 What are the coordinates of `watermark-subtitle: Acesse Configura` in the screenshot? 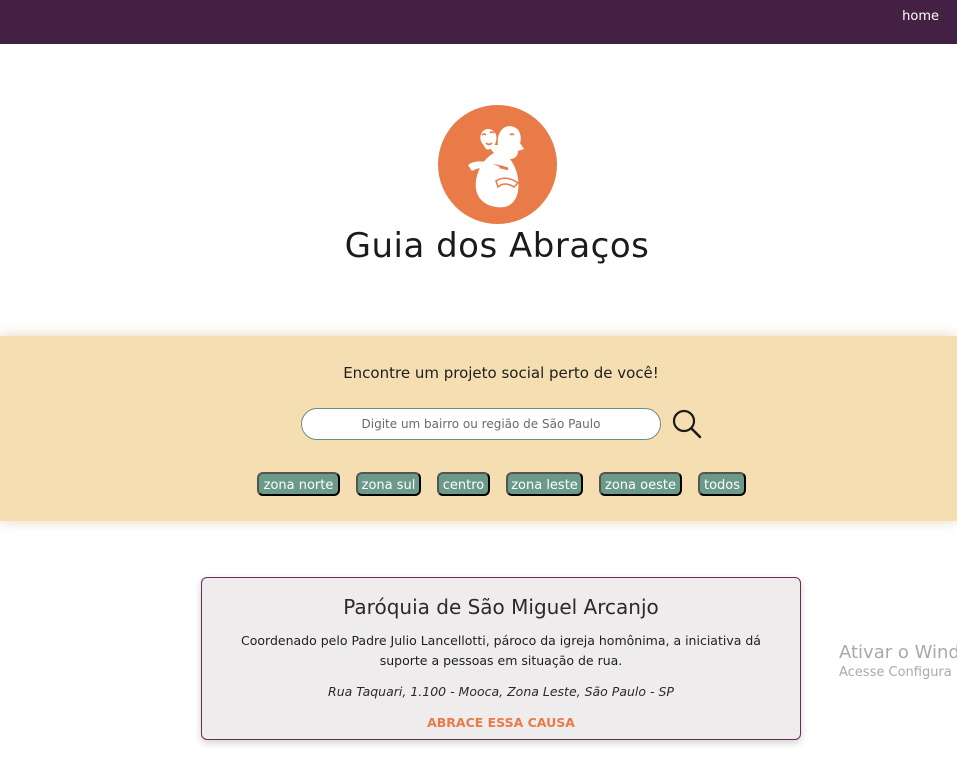 It's located at (895, 672).